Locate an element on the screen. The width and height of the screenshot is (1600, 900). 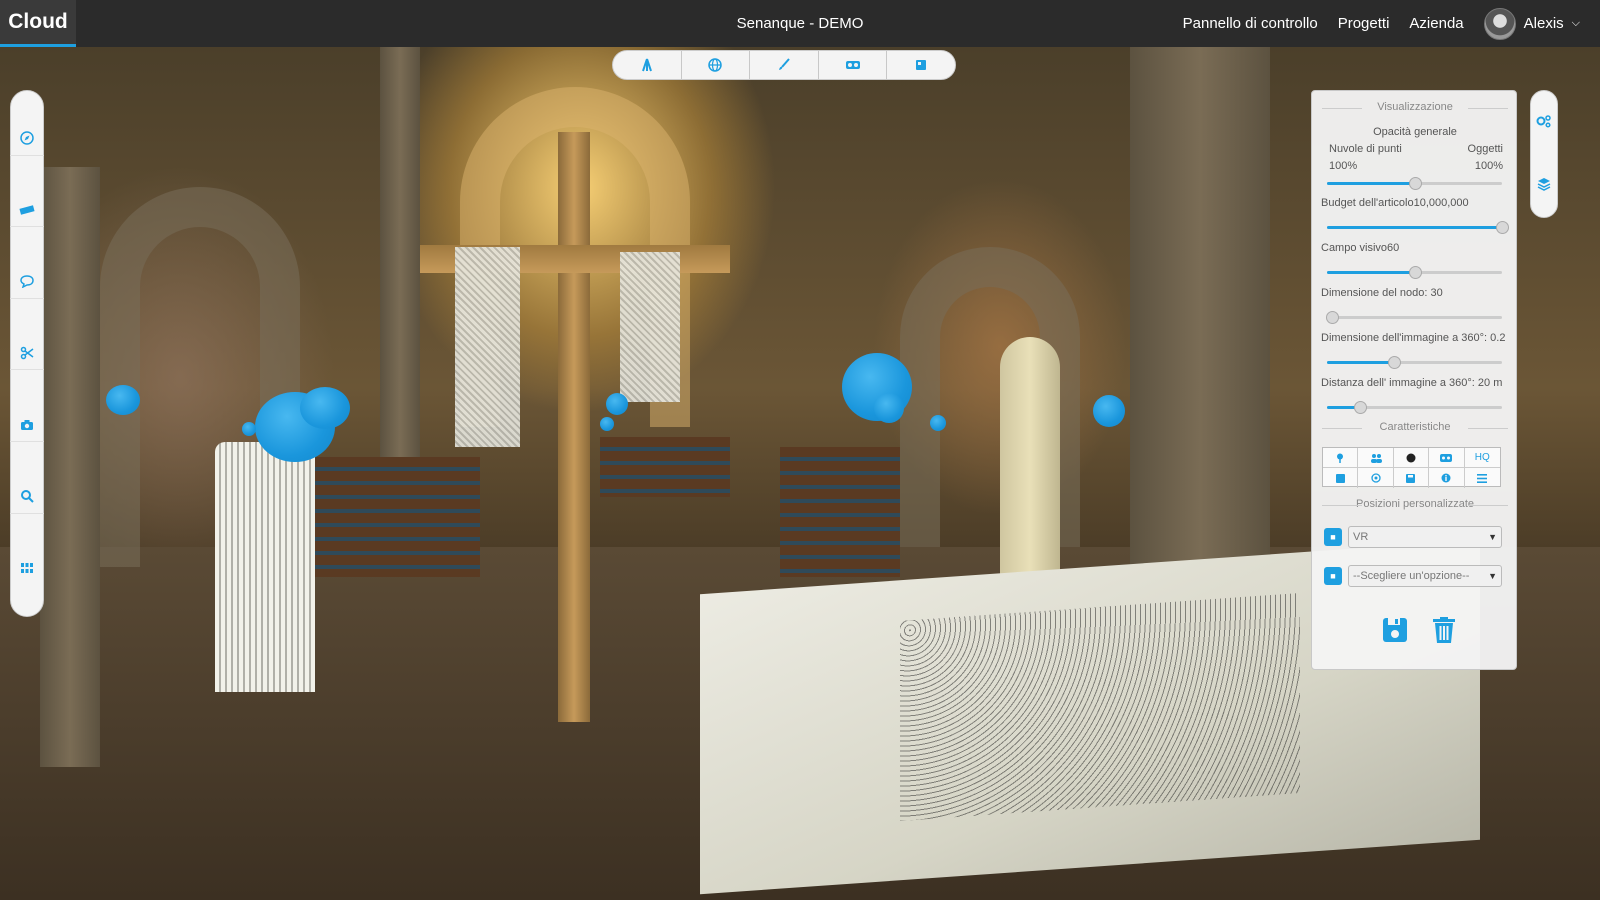
budget-slider is located at coordinates (1418, 227).